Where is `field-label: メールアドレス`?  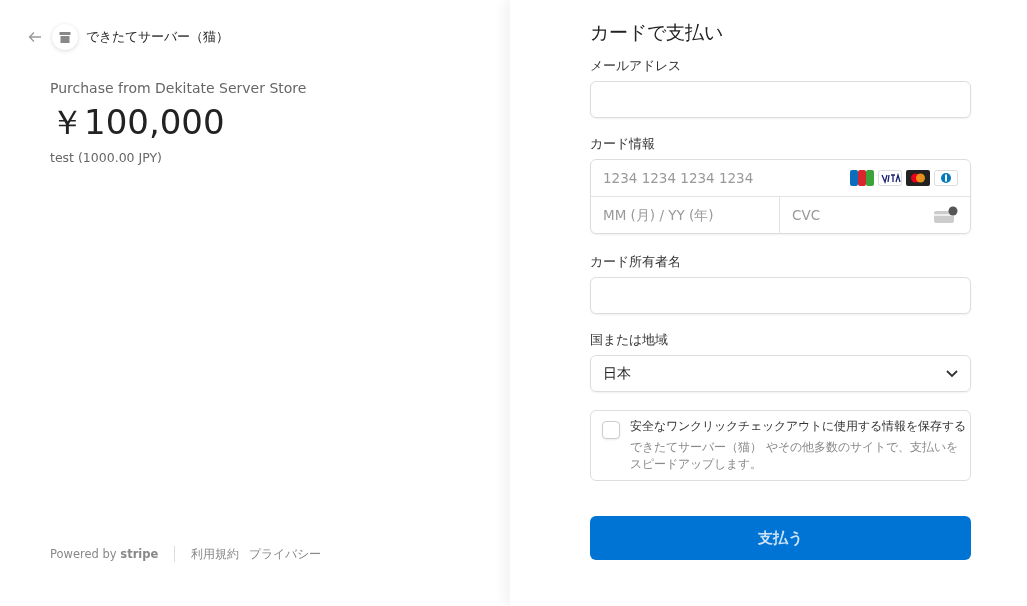 field-label: メールアドレス is located at coordinates (636, 66).